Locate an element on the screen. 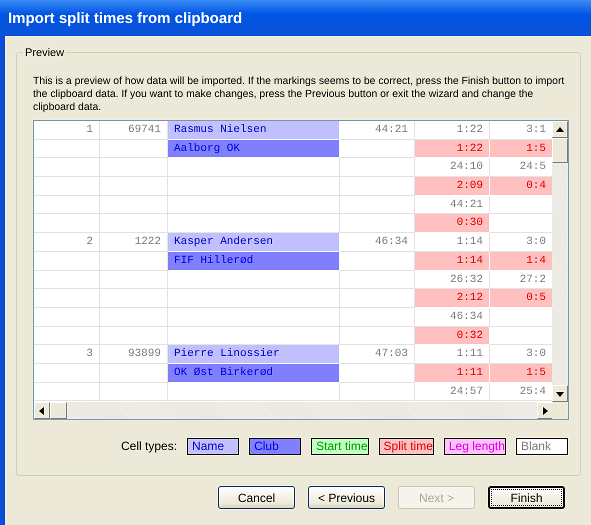 The width and height of the screenshot is (591, 525). grid-cell: Rasmus Nielsen is located at coordinates (254, 130).